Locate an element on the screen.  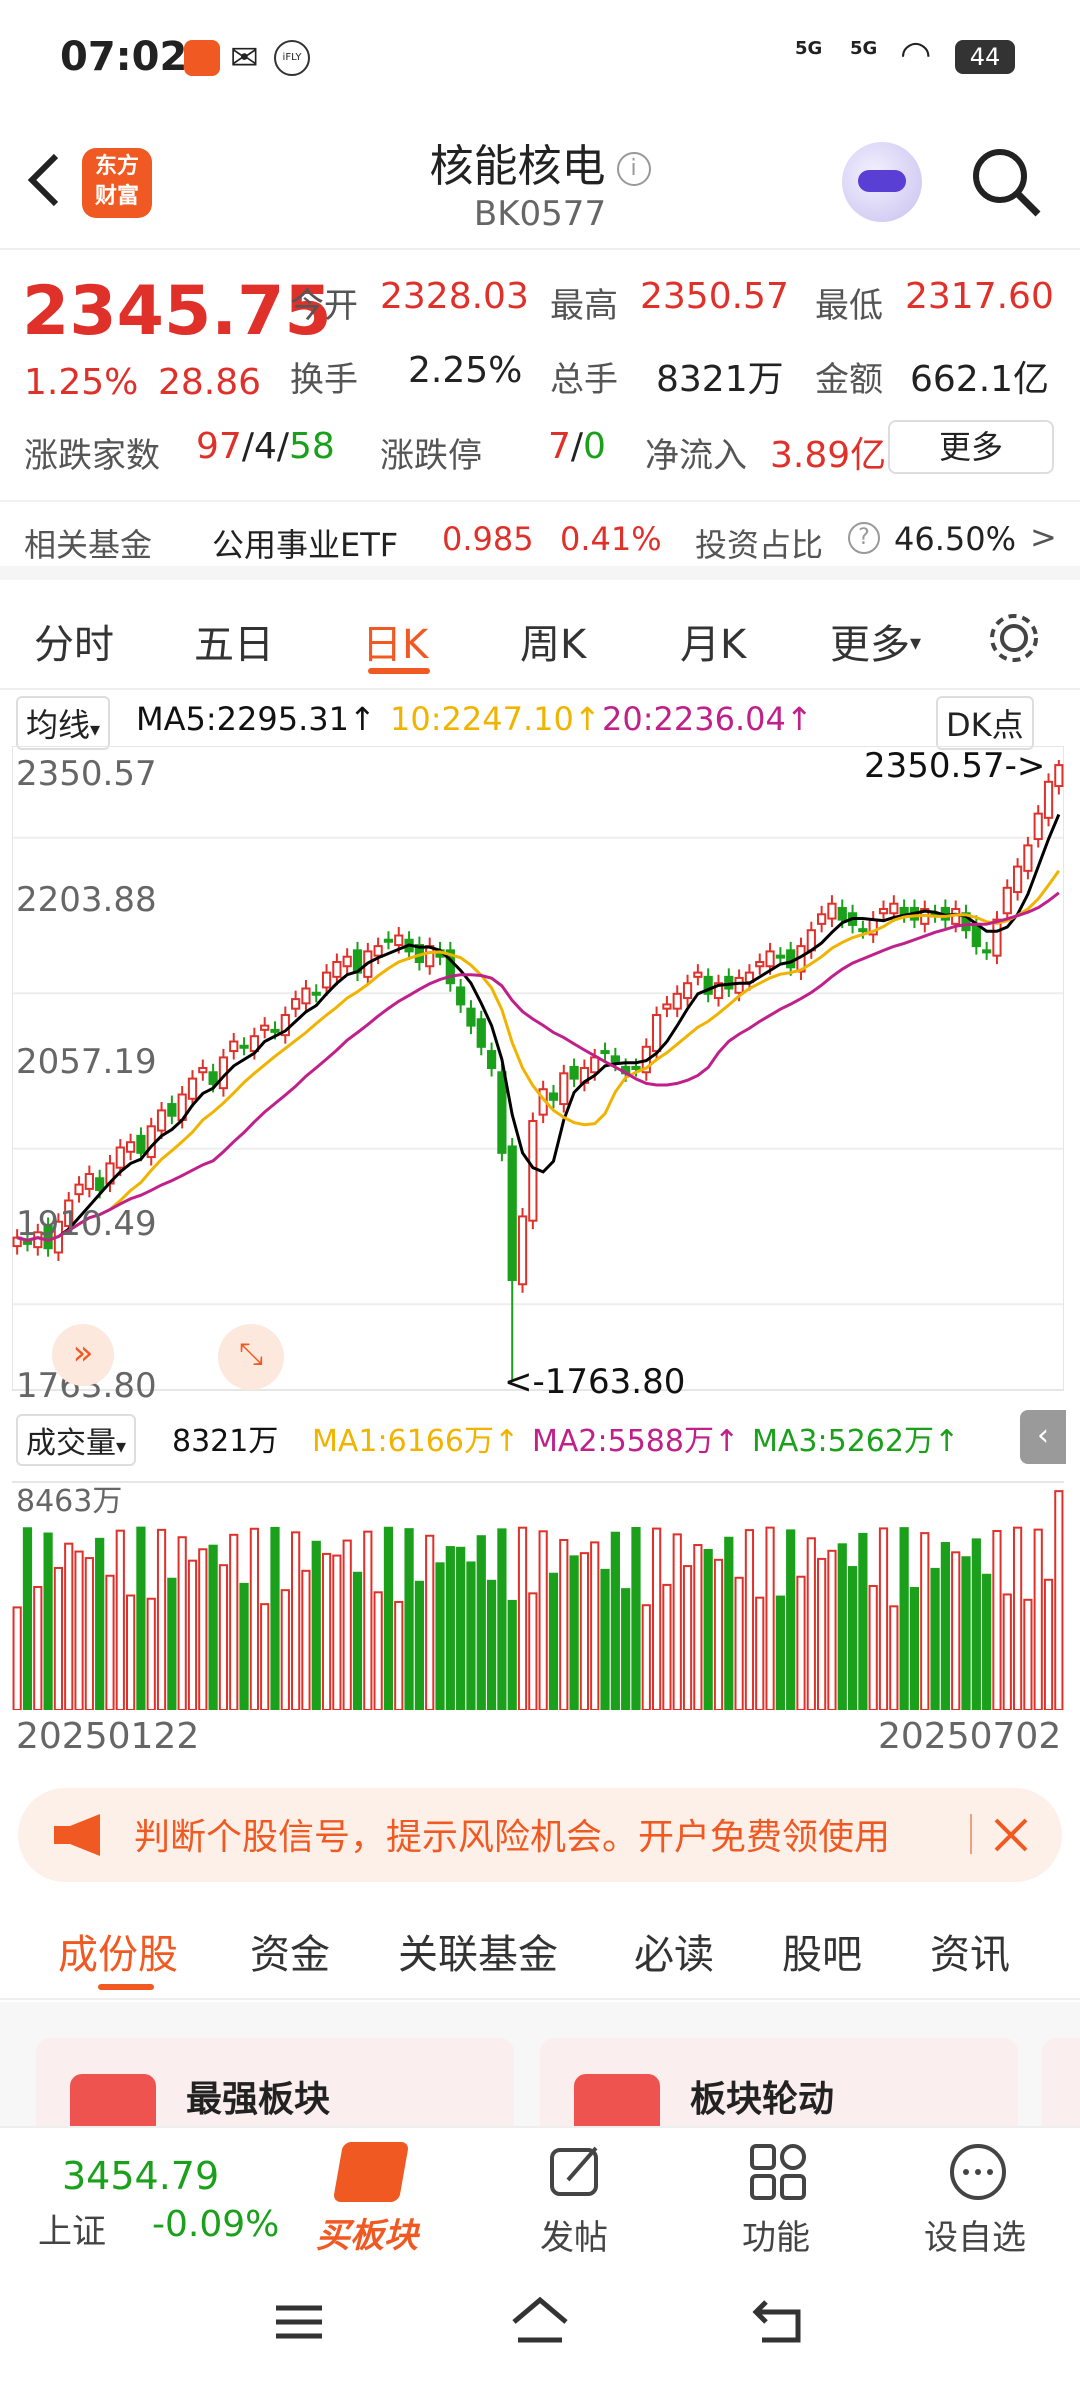
close-icon is located at coordinates (1011, 1835).